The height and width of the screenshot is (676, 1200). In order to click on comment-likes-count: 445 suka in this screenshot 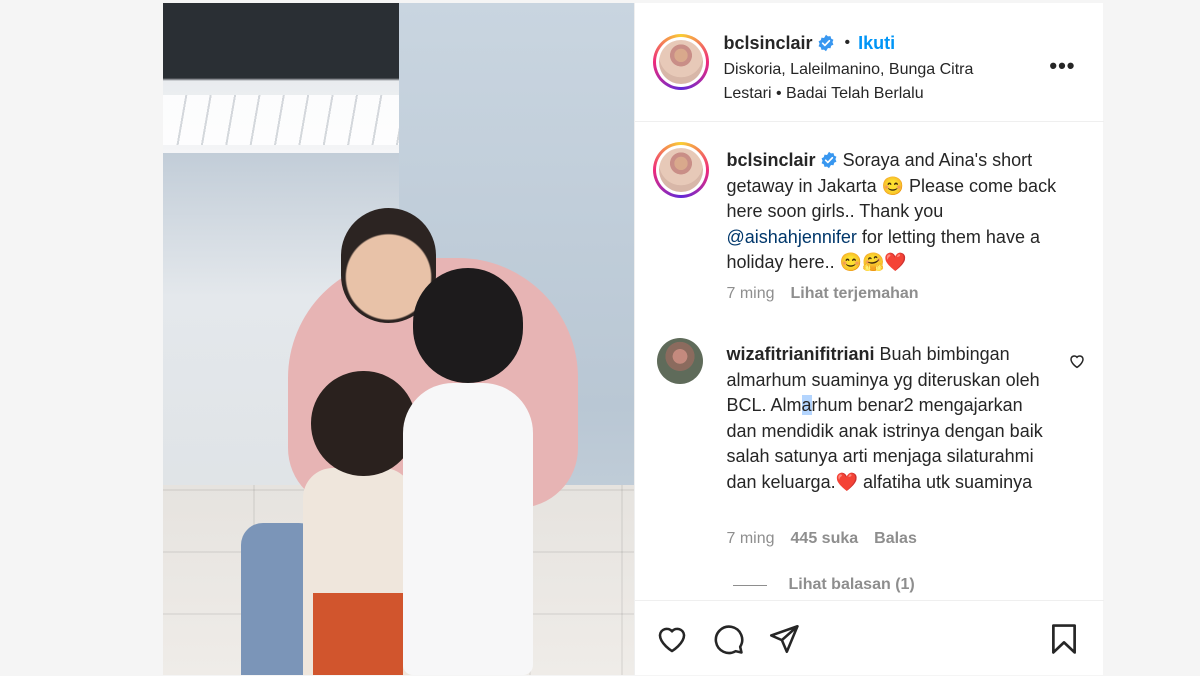, I will do `click(825, 539)`.